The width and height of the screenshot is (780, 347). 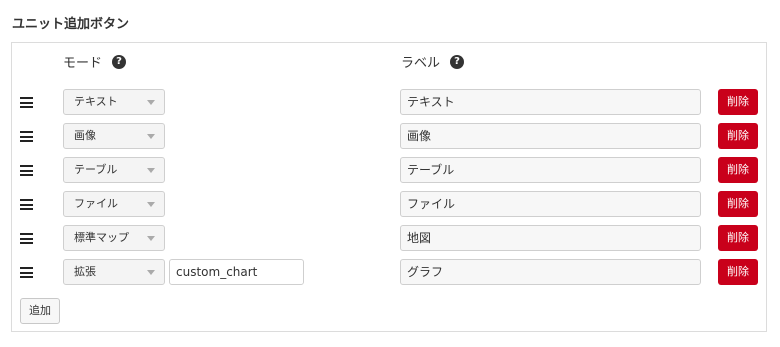 What do you see at coordinates (390, 273) in the screenshot?
I see `unit-row: 拡張 custom_chart グラフ 削除` at bounding box center [390, 273].